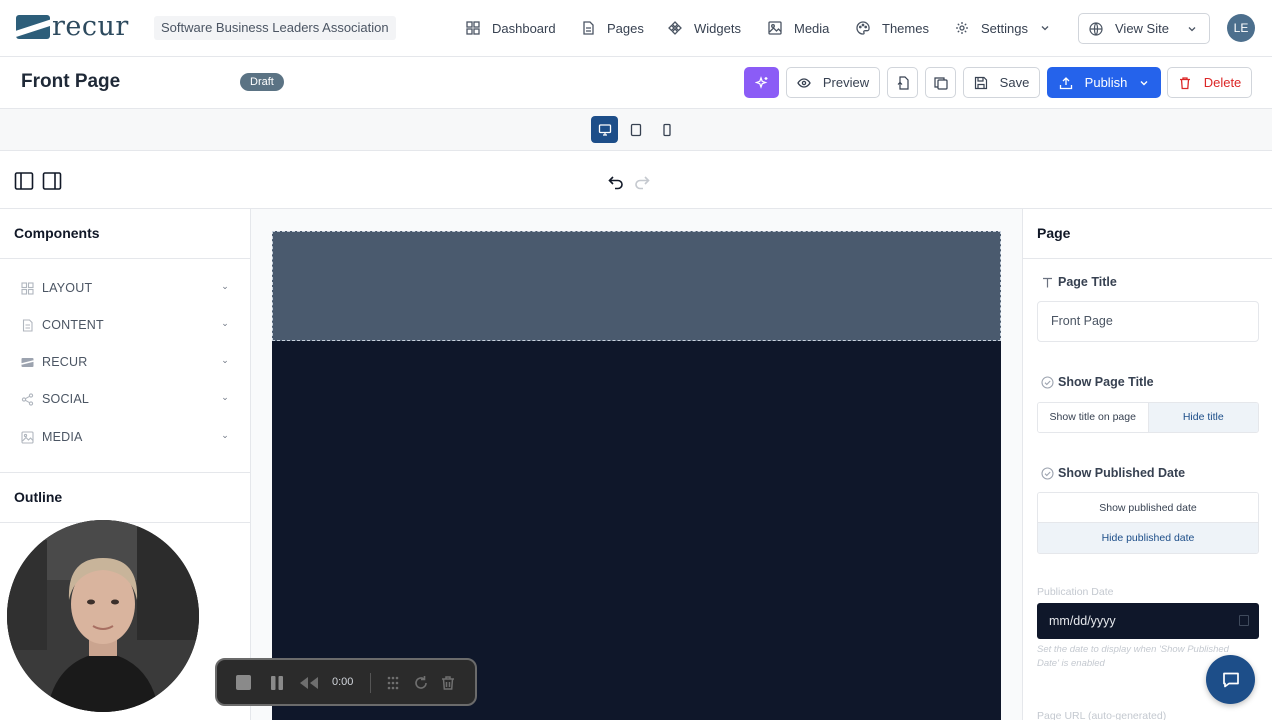 Image resolution: width=1272 pixels, height=720 pixels. What do you see at coordinates (1002, 28) in the screenshot?
I see `nav-settings: Settings` at bounding box center [1002, 28].